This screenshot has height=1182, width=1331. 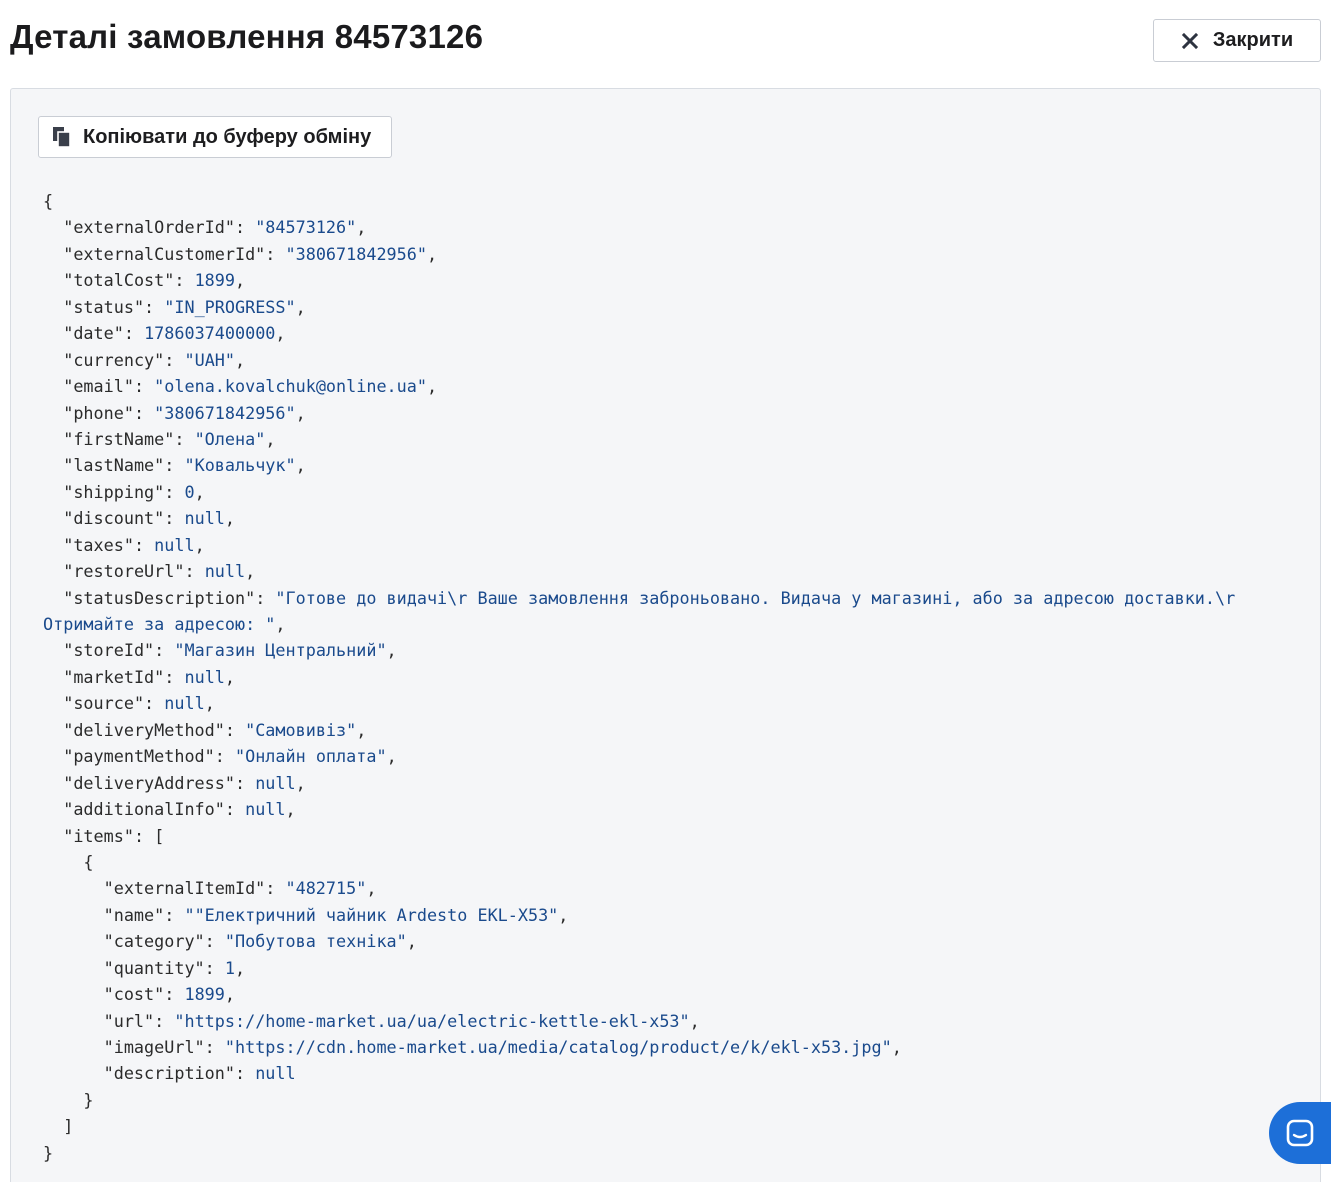 I want to click on json-line: "date": 1786037400000,, so click(x=174, y=333).